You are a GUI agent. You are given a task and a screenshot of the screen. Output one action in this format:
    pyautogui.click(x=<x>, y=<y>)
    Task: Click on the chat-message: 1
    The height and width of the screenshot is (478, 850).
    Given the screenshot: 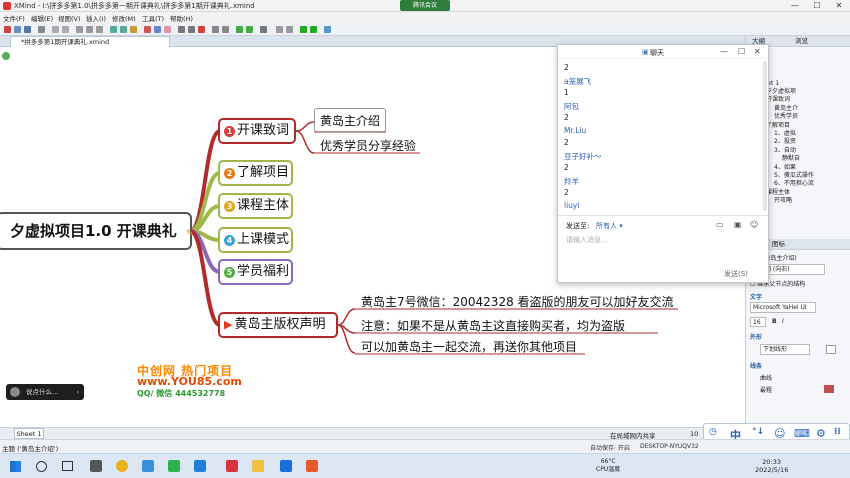 What is the action you would take?
    pyautogui.click(x=566, y=92)
    